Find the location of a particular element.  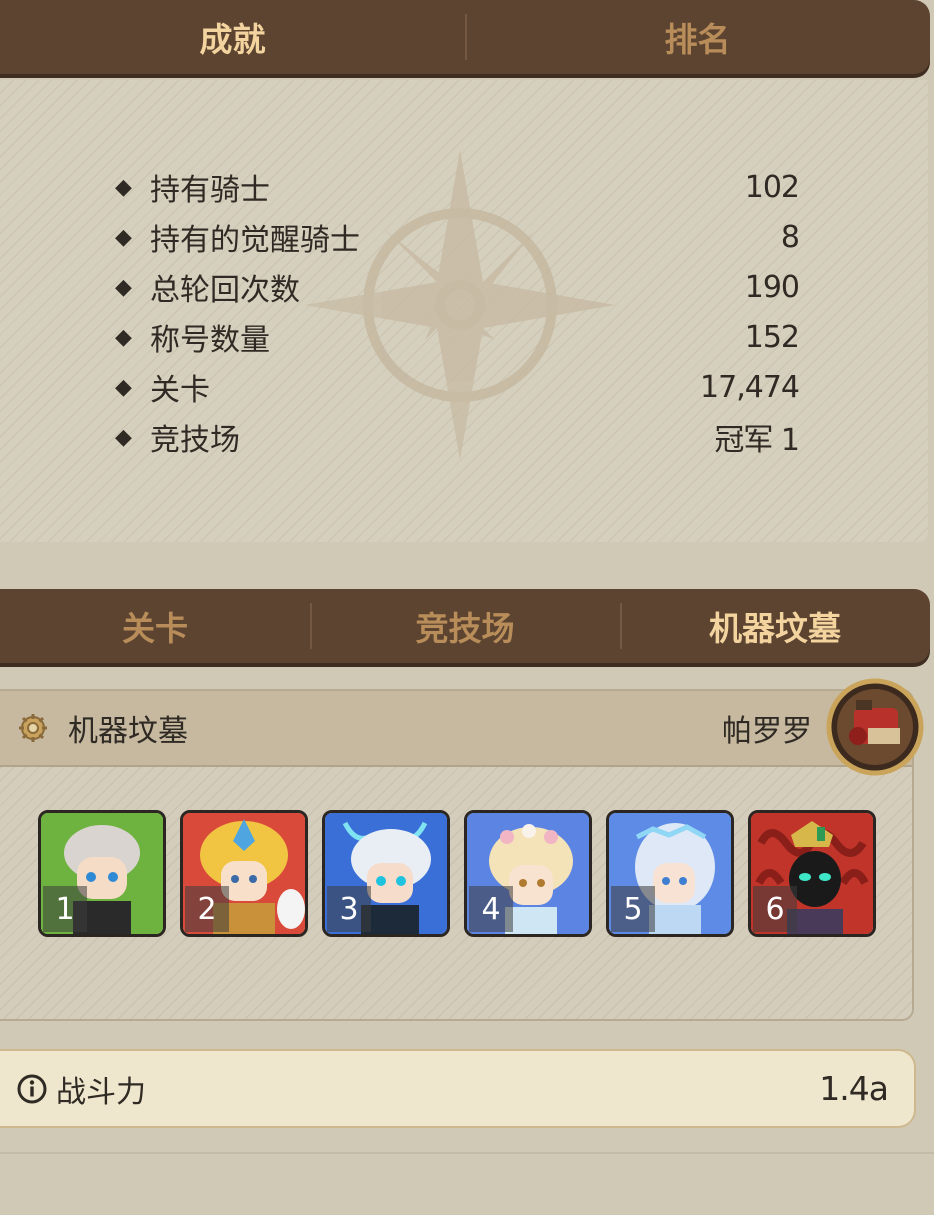

tab-arena: 竞技场 is located at coordinates (465, 626).